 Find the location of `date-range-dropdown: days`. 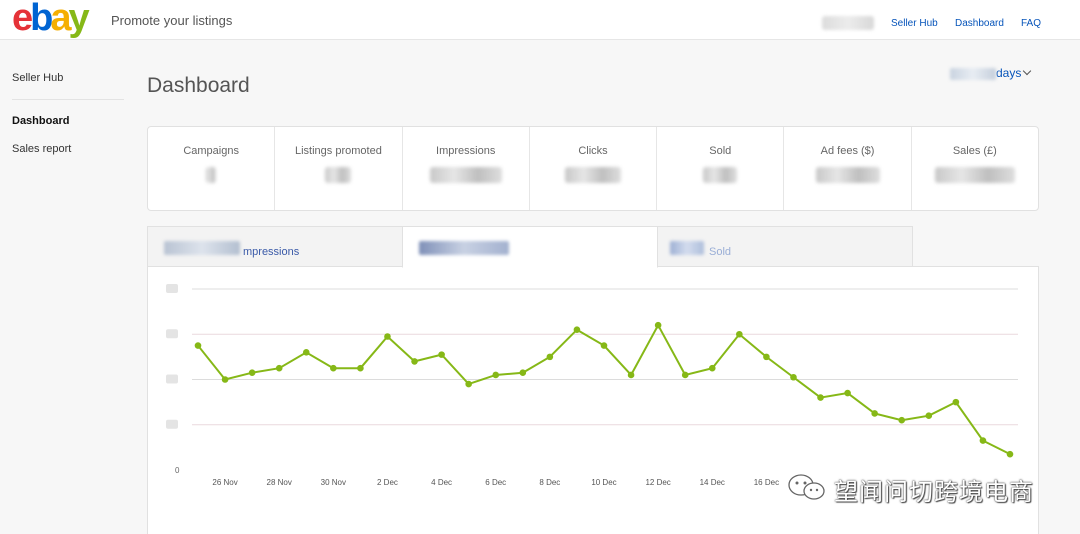

date-range-dropdown: days is located at coordinates (991, 73).